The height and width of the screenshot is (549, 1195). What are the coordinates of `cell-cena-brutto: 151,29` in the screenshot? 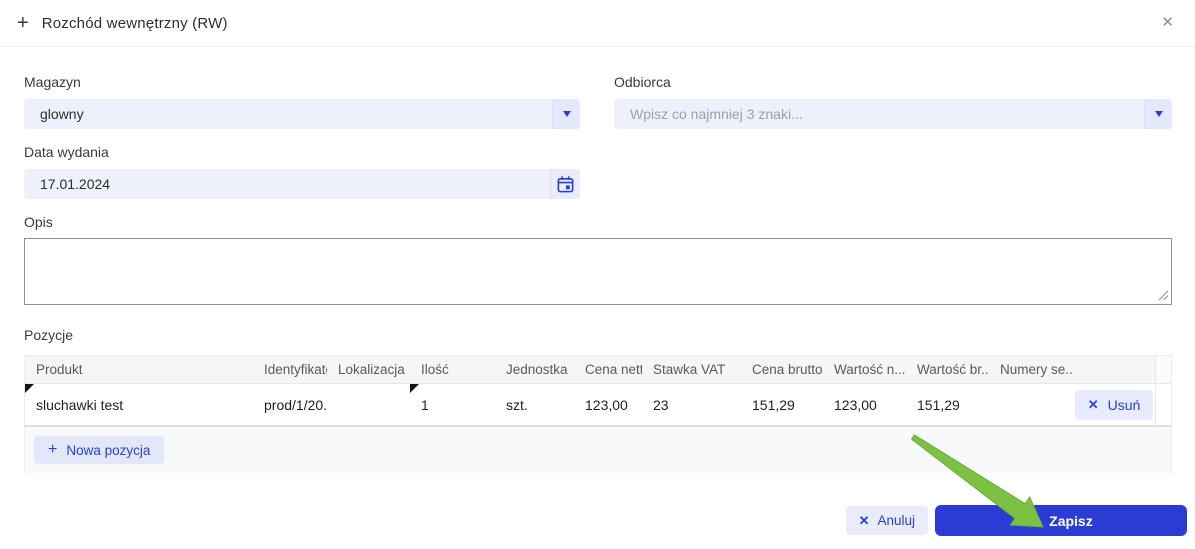 It's located at (782, 404).